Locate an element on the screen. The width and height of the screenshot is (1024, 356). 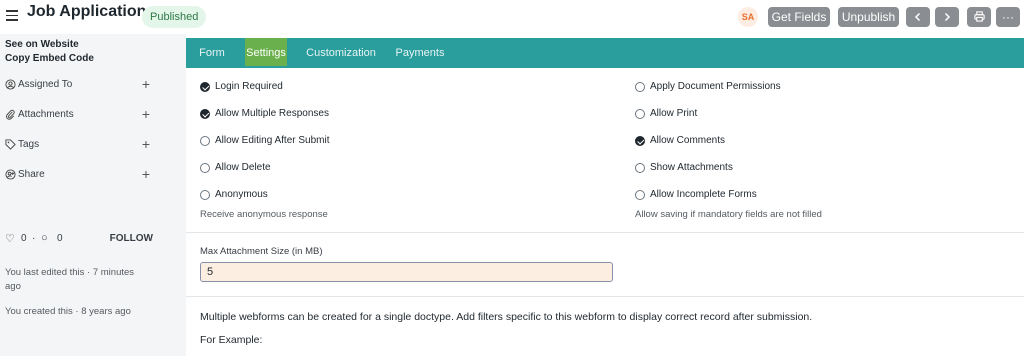
checkbox-label: Allow Editing After Submit is located at coordinates (272, 140).